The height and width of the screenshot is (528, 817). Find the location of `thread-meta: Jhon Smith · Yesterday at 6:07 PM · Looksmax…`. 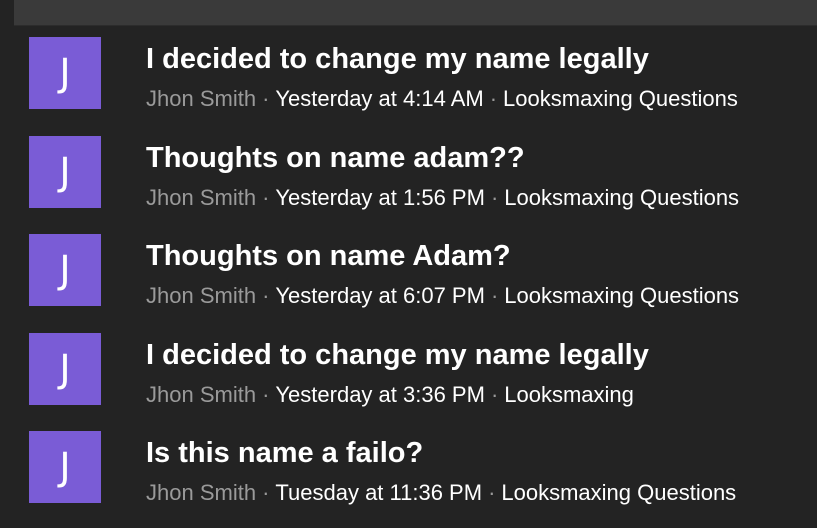

thread-meta: Jhon Smith · Yesterday at 6:07 PM · Looksmax… is located at coordinates (442, 296).